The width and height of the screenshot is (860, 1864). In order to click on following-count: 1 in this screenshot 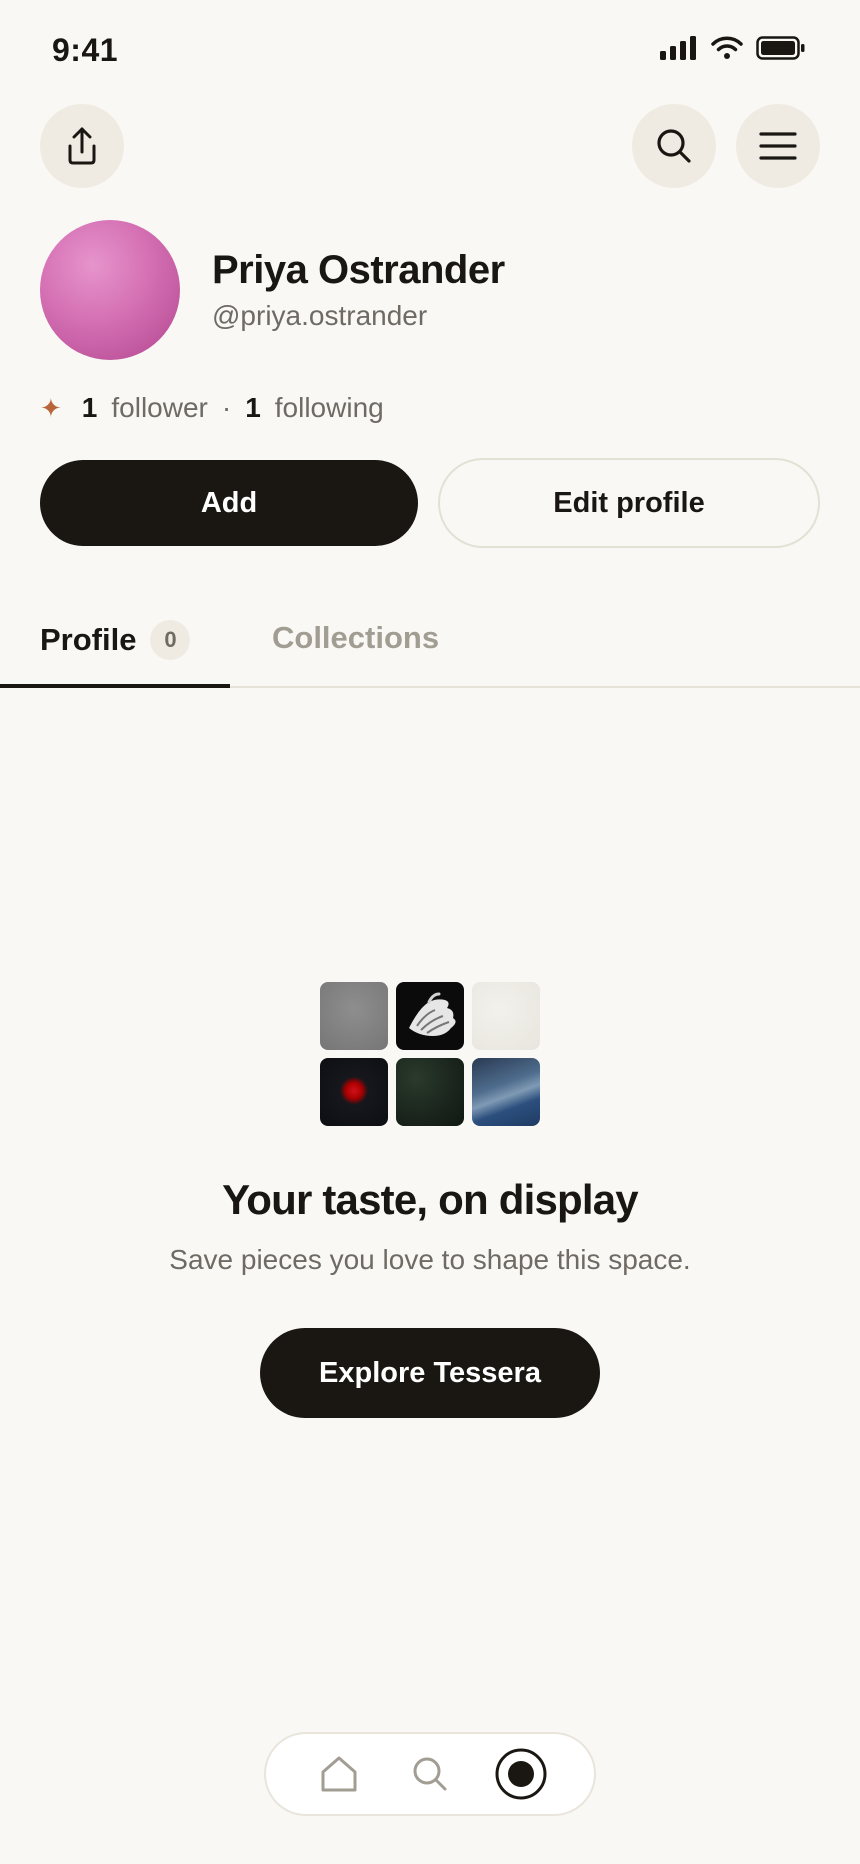, I will do `click(253, 408)`.